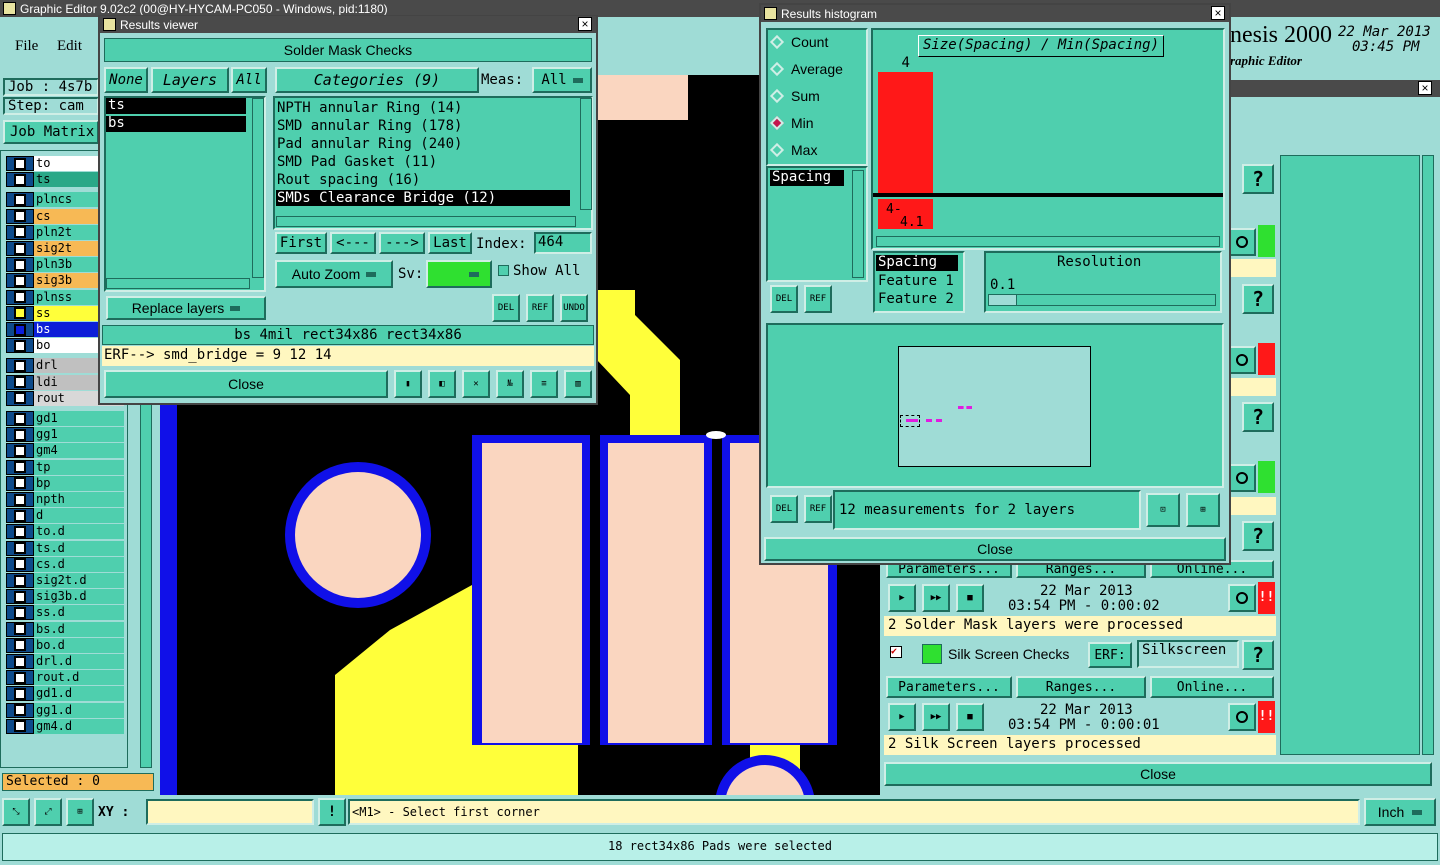 The image size is (1440, 865). What do you see at coordinates (503, 270) in the screenshot?
I see `show-all-checkbox` at bounding box center [503, 270].